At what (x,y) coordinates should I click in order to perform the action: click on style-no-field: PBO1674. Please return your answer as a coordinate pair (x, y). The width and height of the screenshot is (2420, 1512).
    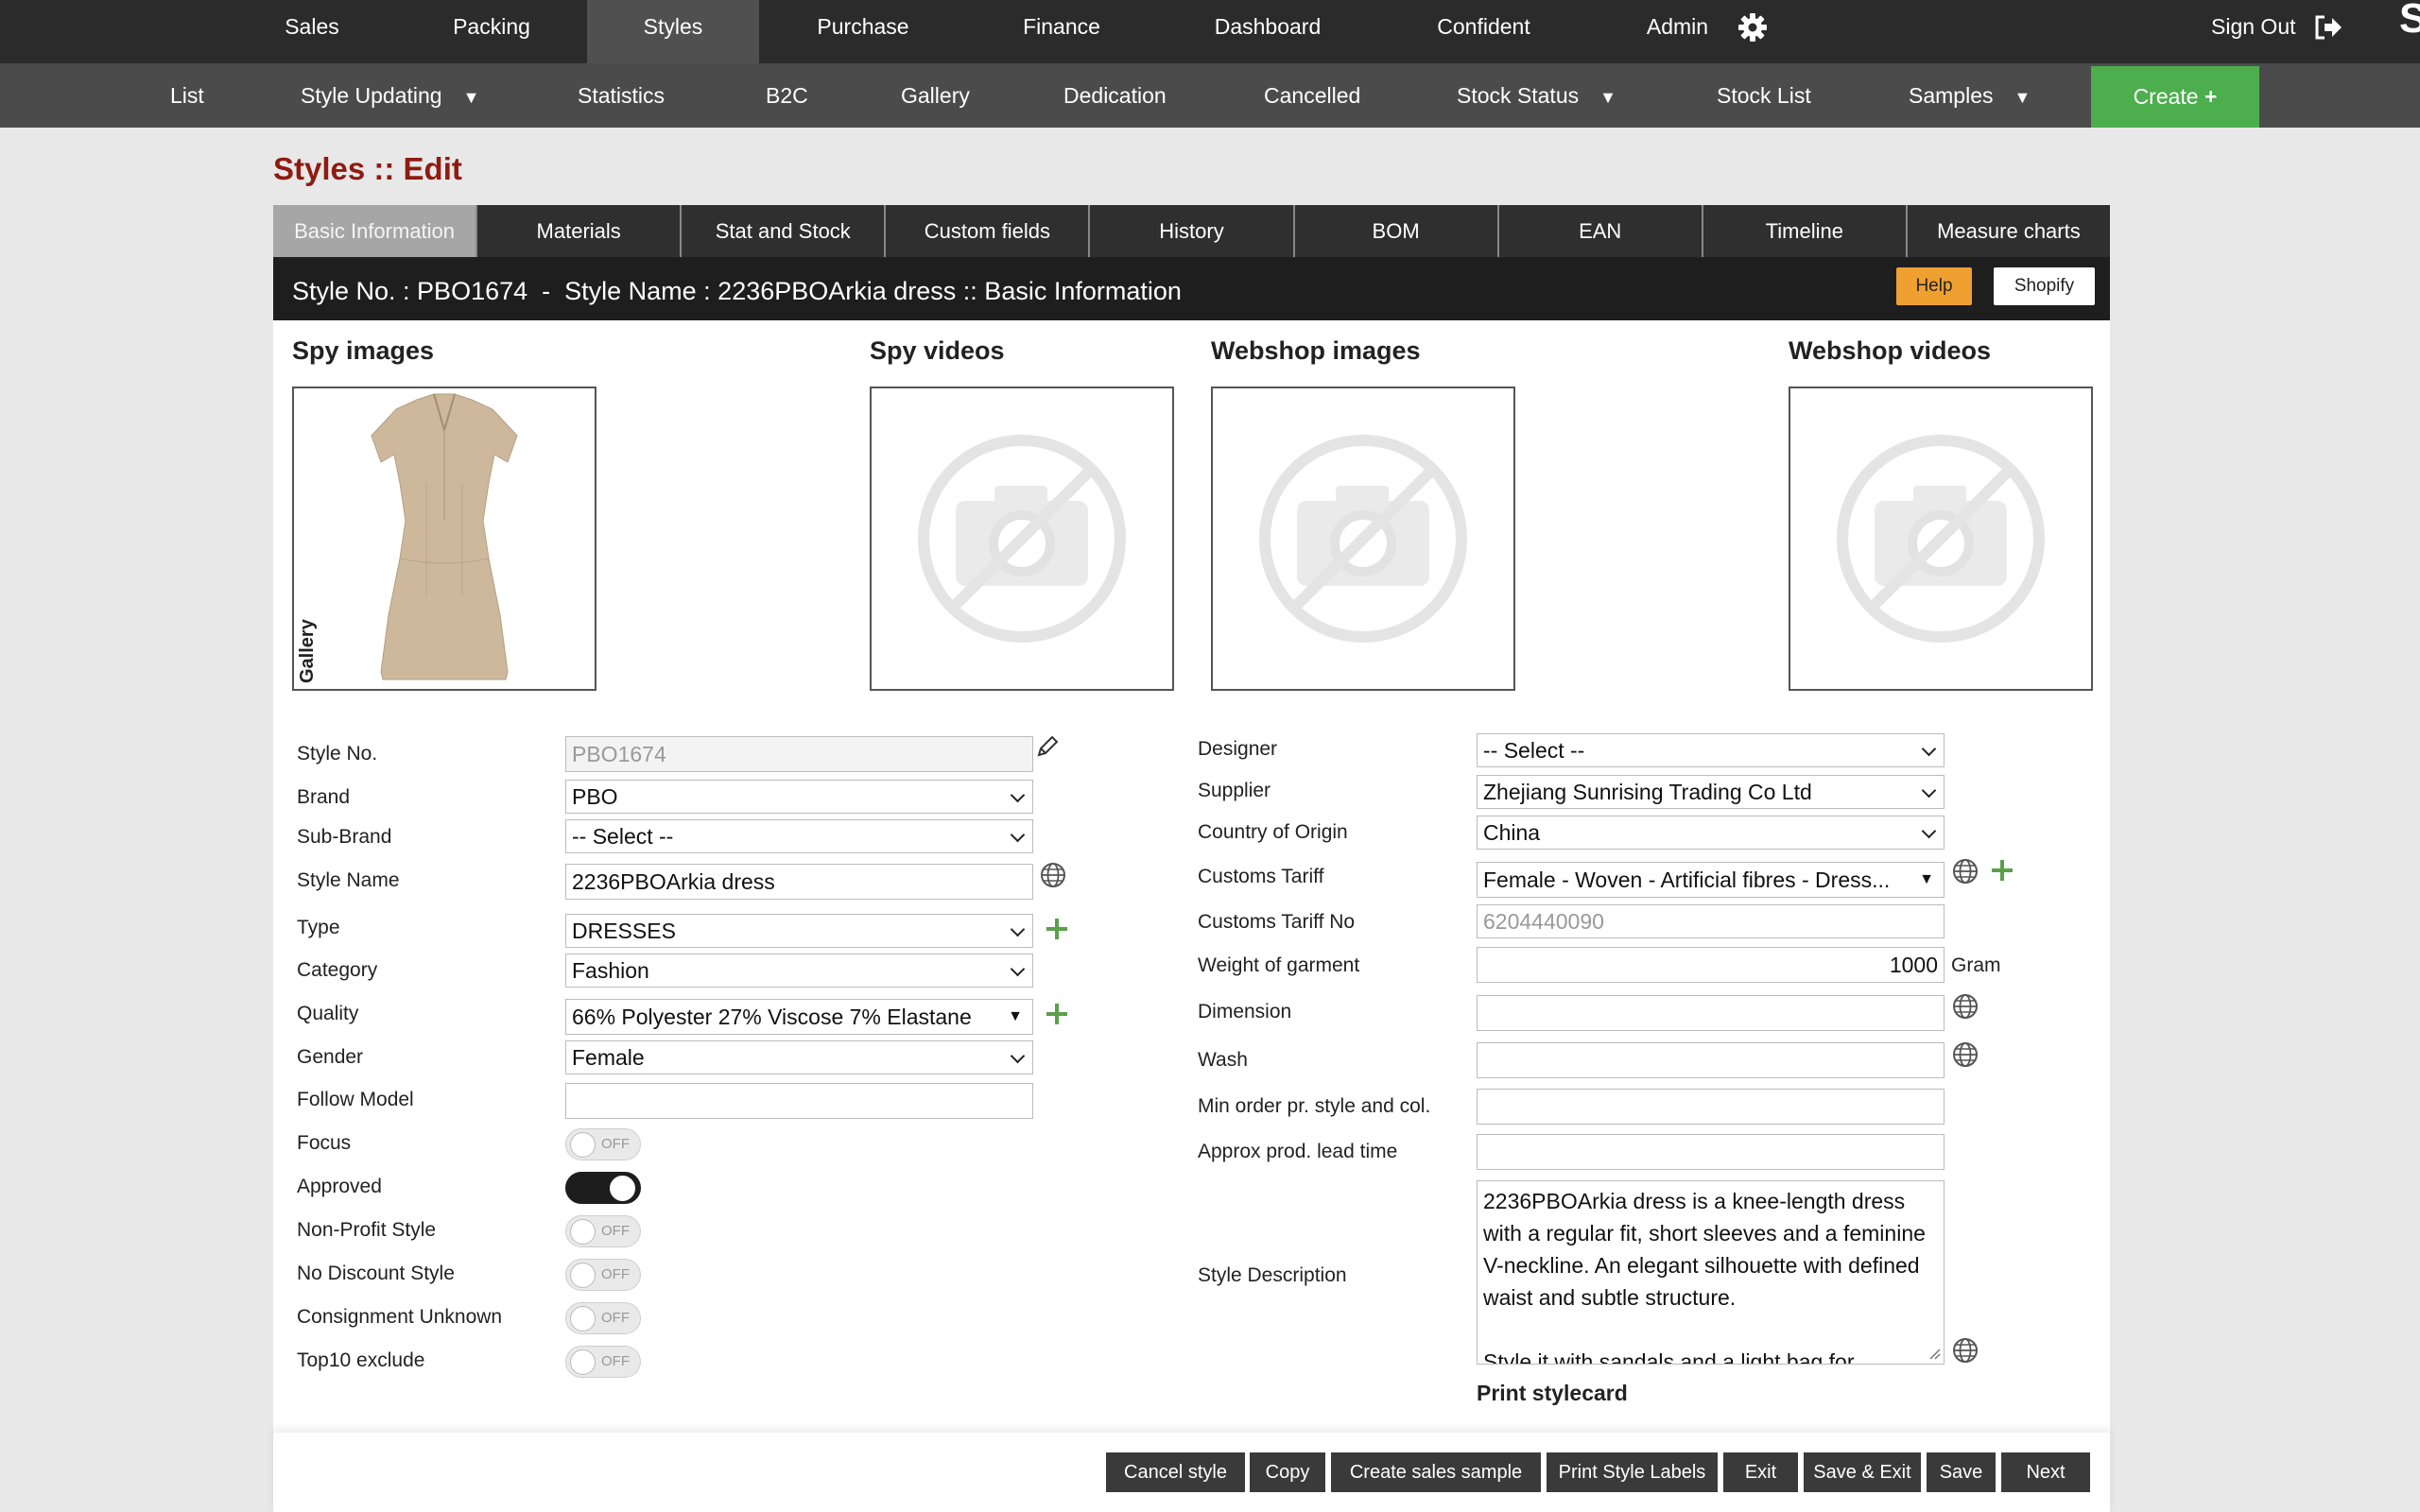
    Looking at the image, I should click on (799, 754).